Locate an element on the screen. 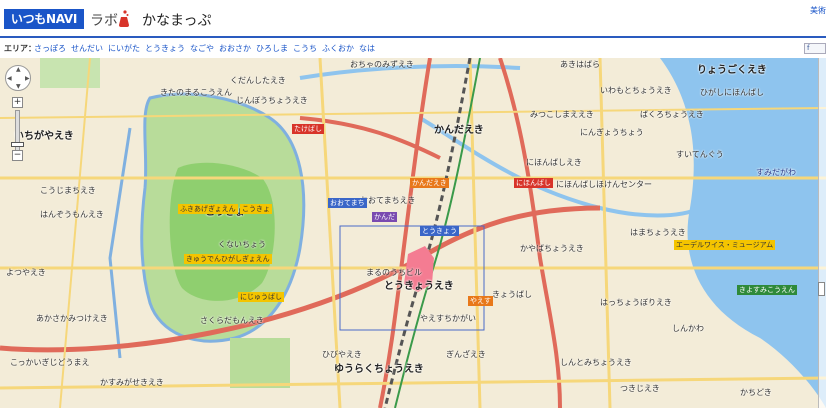  label-shinkawa: しんかわ is located at coordinates (688, 328).